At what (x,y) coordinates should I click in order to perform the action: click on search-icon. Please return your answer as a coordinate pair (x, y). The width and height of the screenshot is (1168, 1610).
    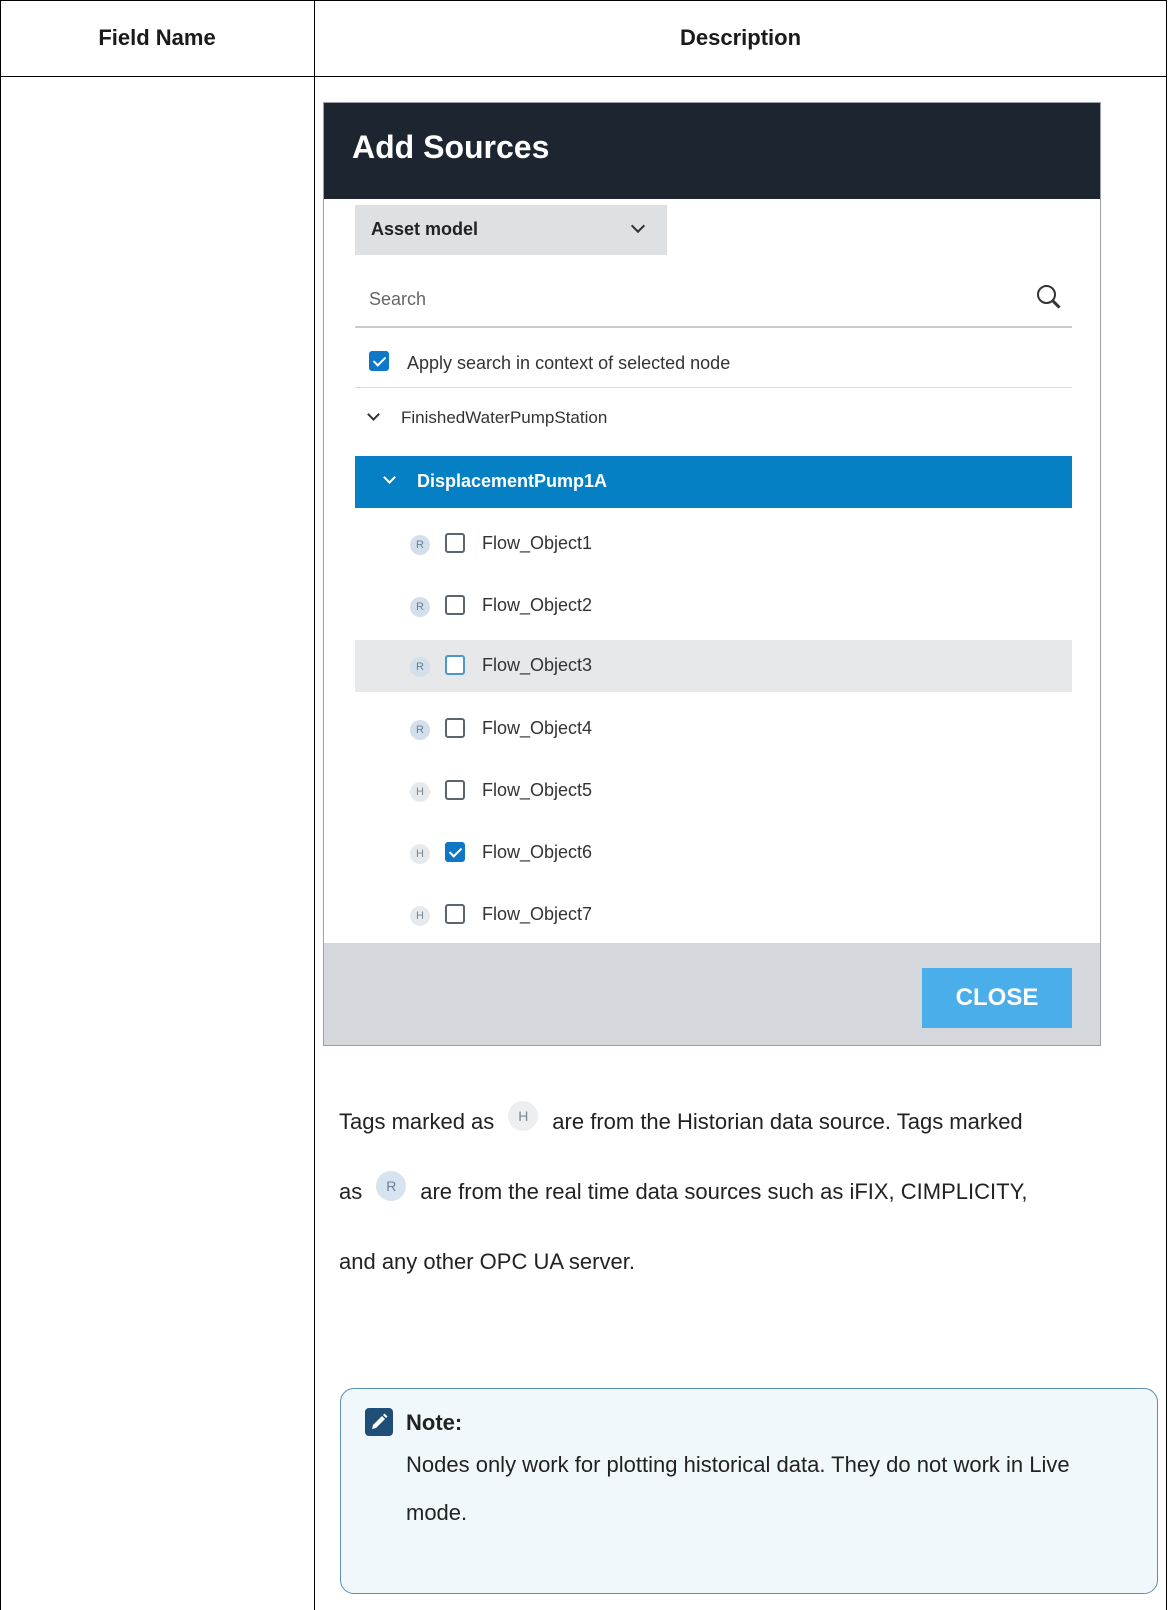
    Looking at the image, I should click on (1046, 294).